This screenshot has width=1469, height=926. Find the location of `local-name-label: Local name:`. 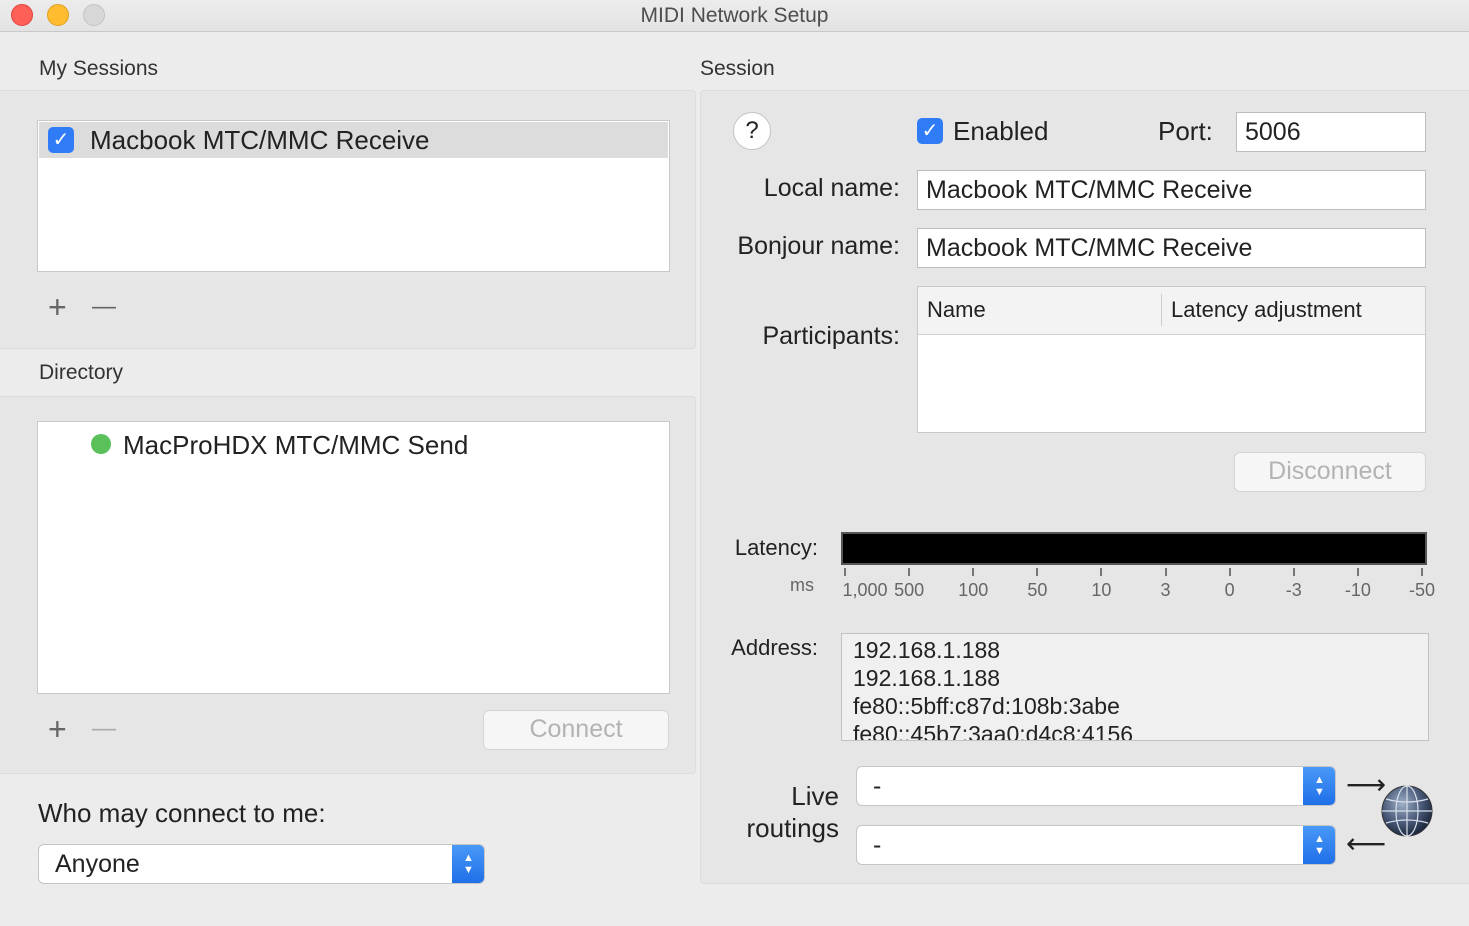

local-name-label: Local name: is located at coordinates (831, 188).